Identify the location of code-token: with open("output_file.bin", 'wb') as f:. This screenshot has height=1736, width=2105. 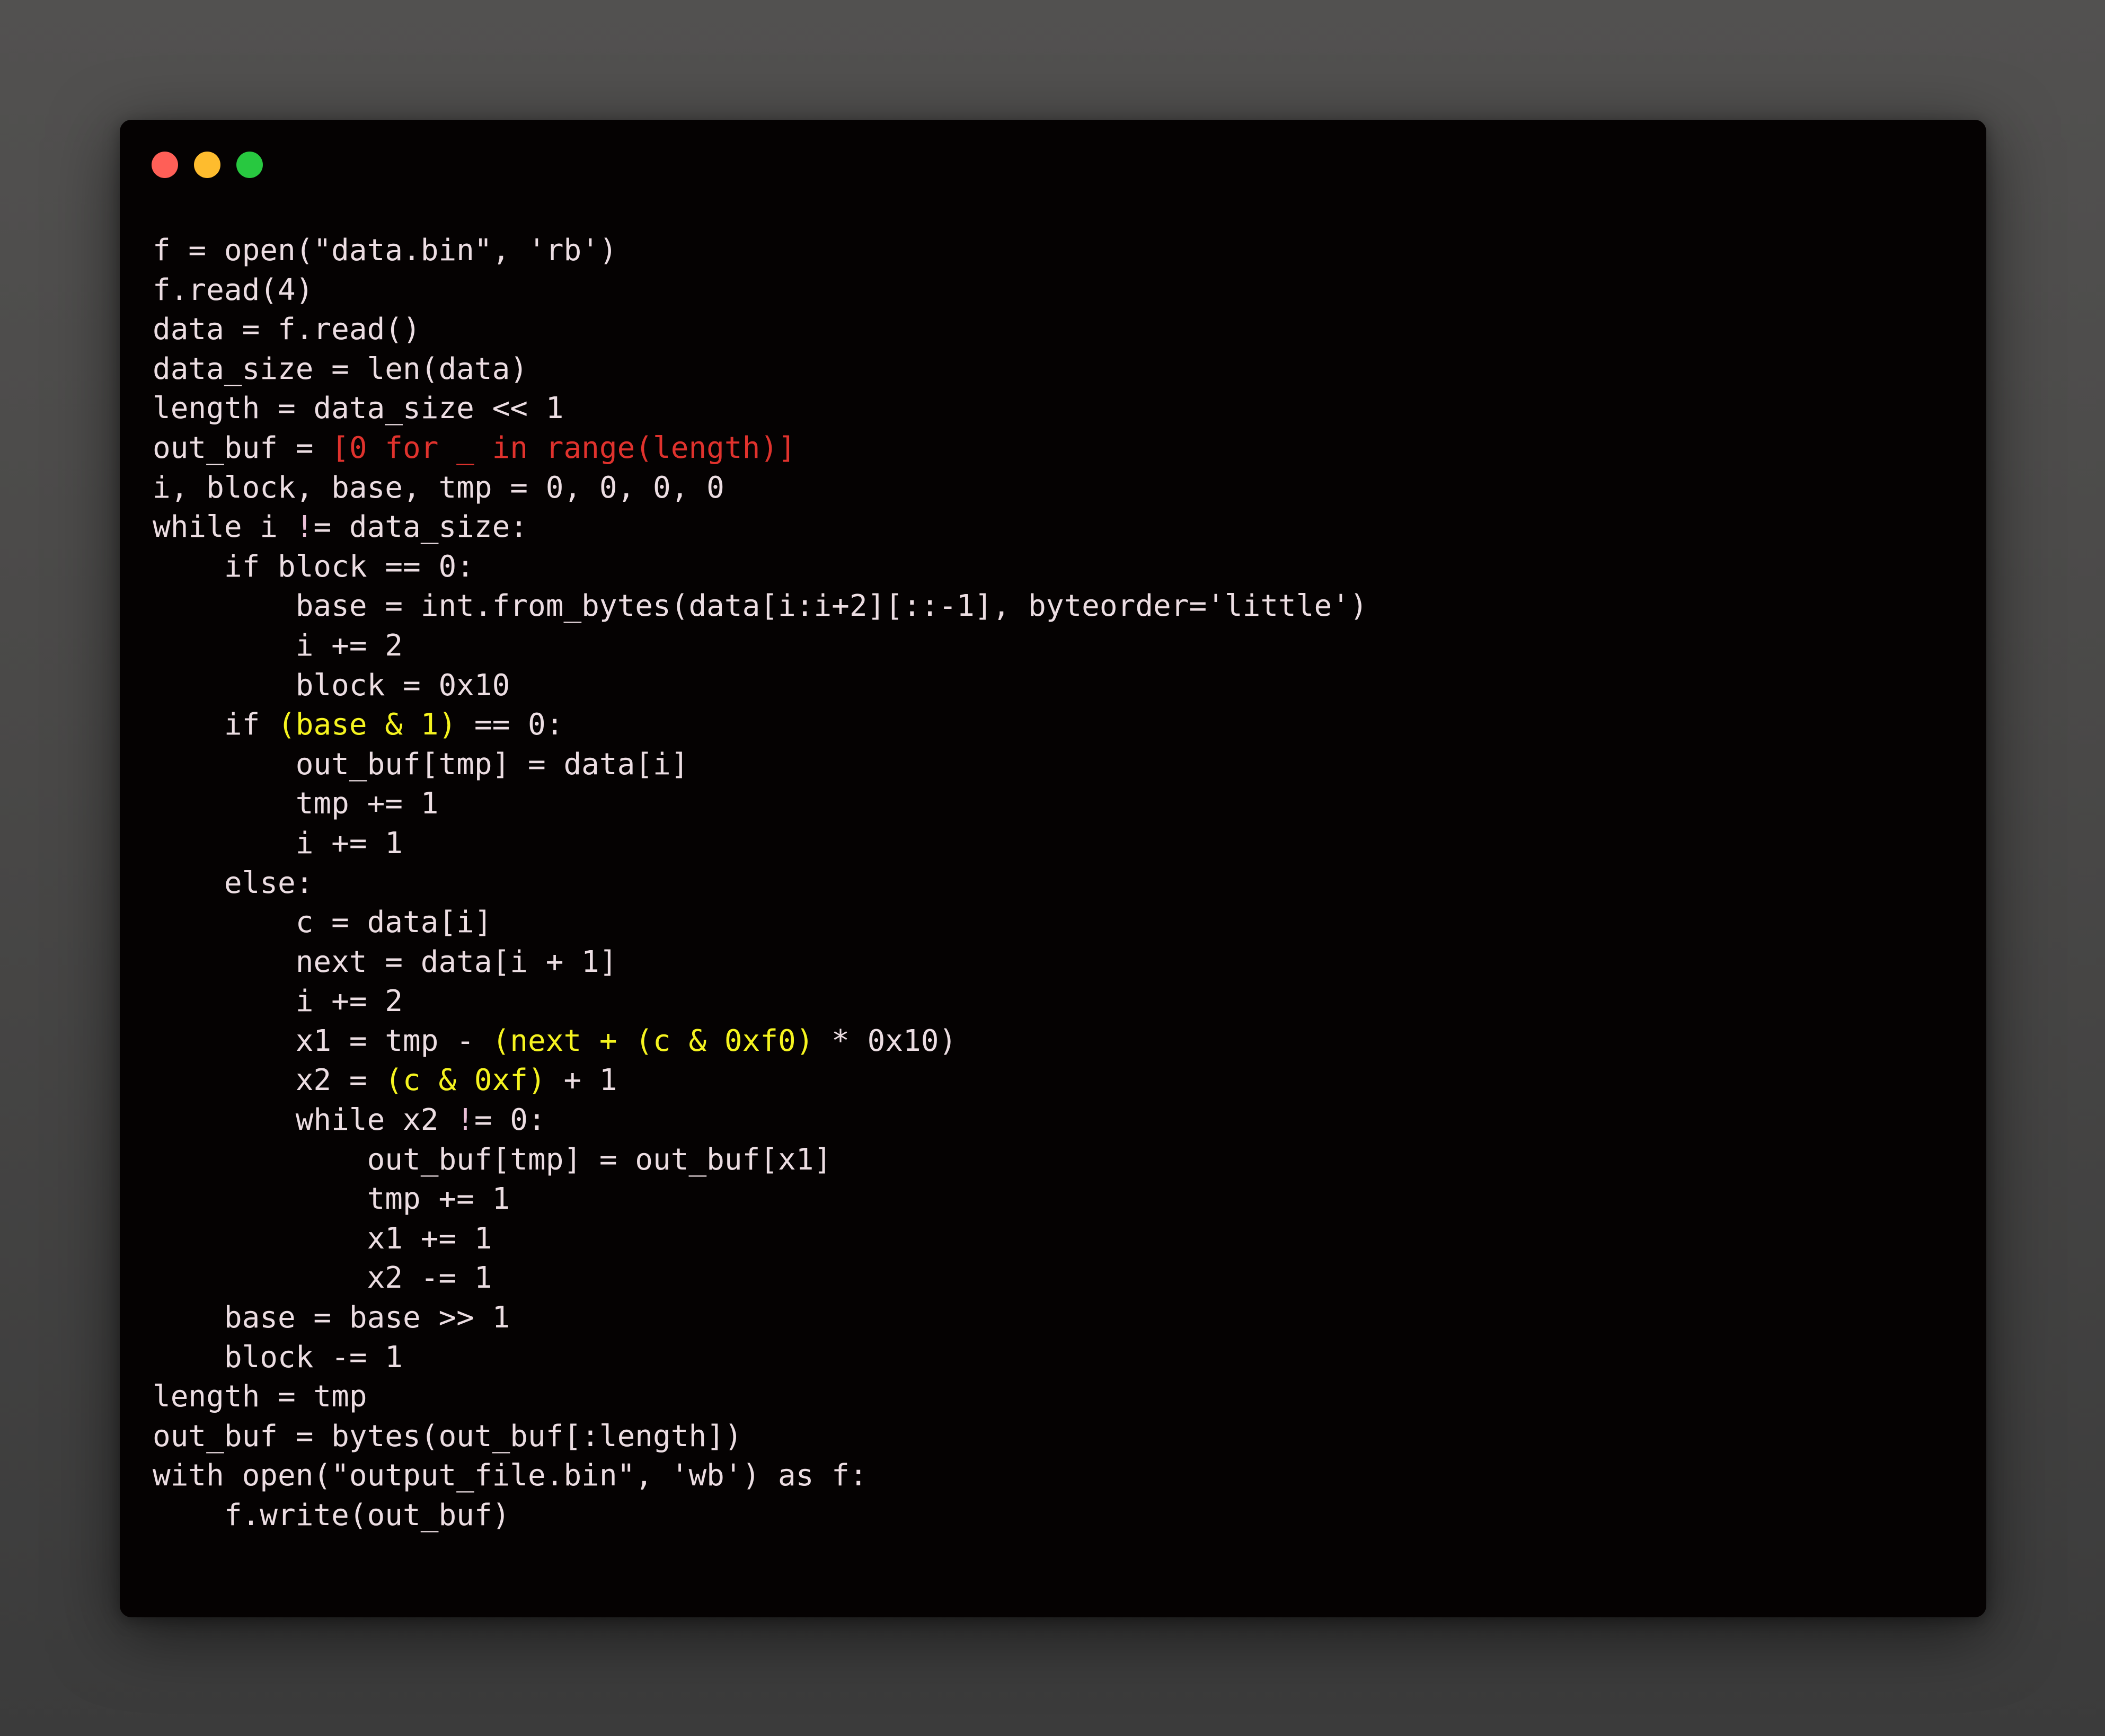
(510, 1476).